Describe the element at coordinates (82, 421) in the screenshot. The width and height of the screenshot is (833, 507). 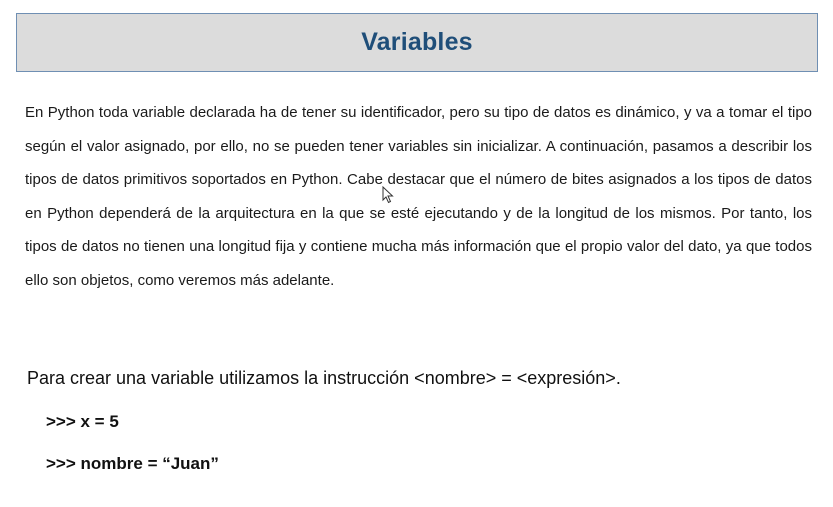
I see `code-line-assign-x: >>> x = 5` at that location.